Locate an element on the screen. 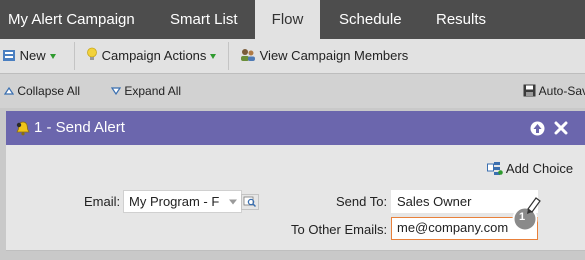  step-callout-marker: 1 is located at coordinates (527, 215).